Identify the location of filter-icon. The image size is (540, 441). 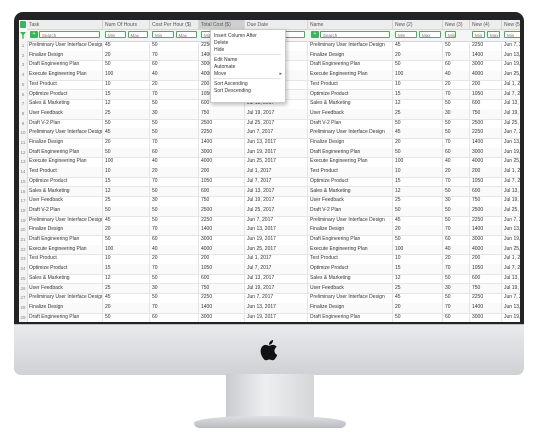
(23, 35).